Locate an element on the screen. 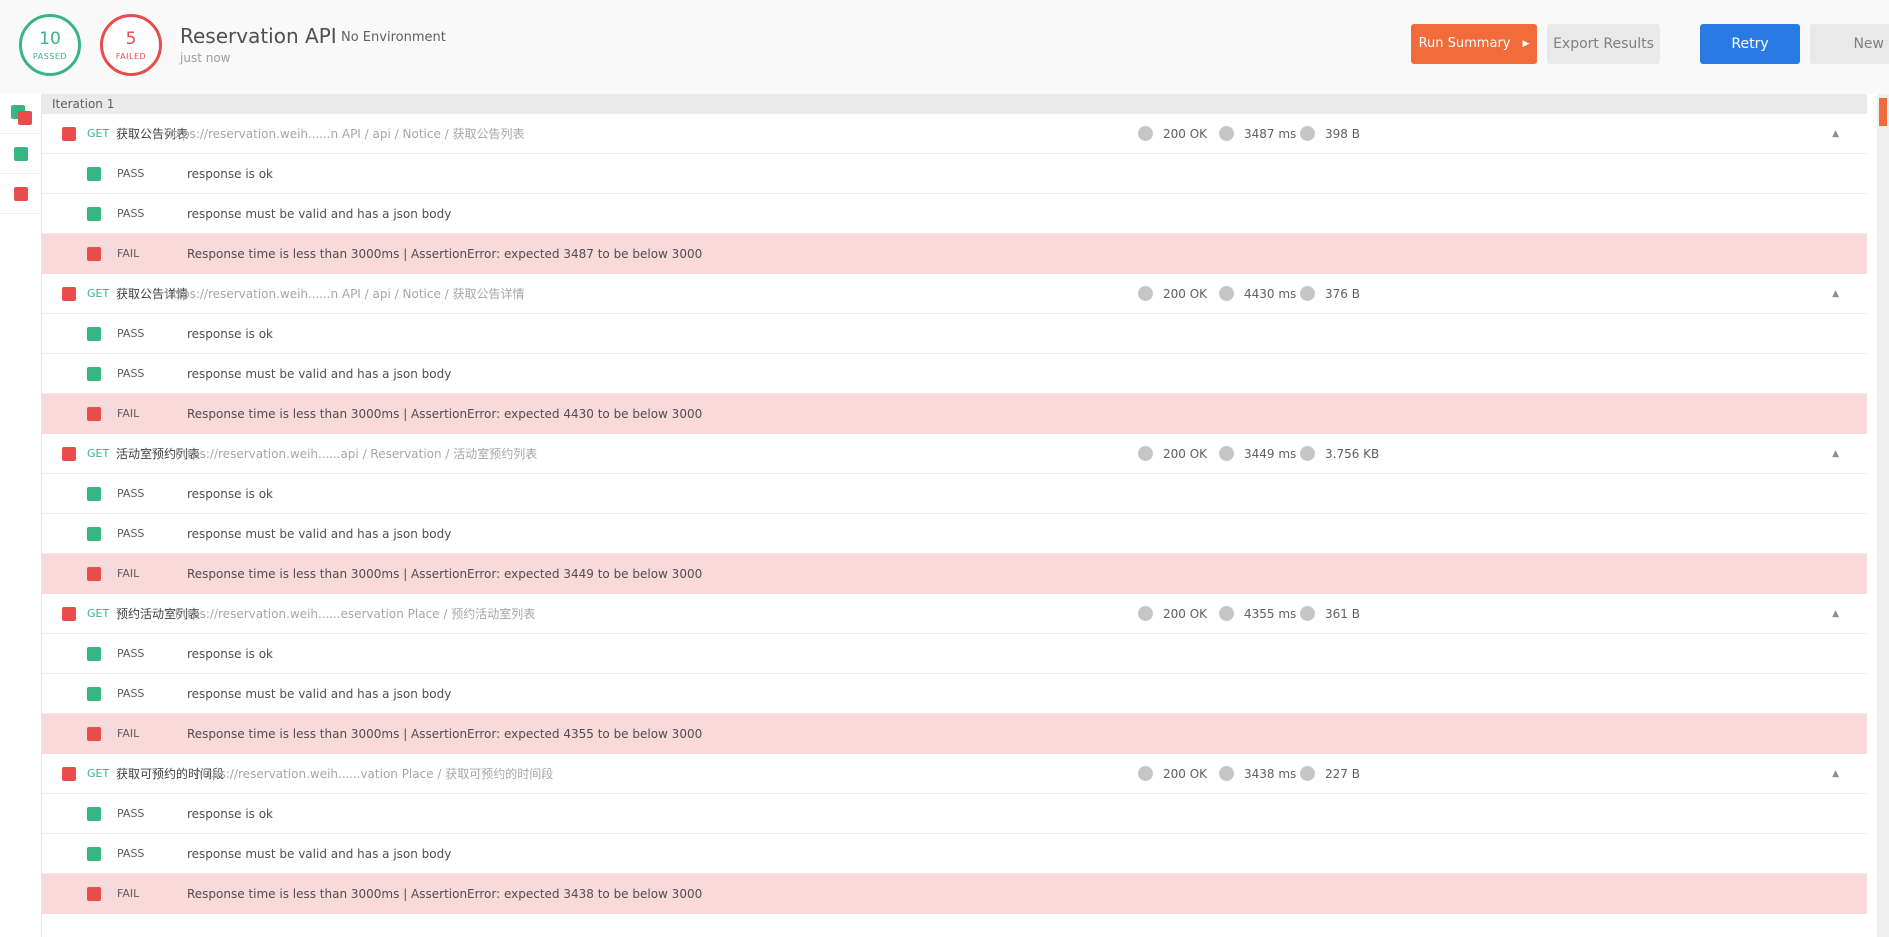  failed-label: FAILED is located at coordinates (131, 56).